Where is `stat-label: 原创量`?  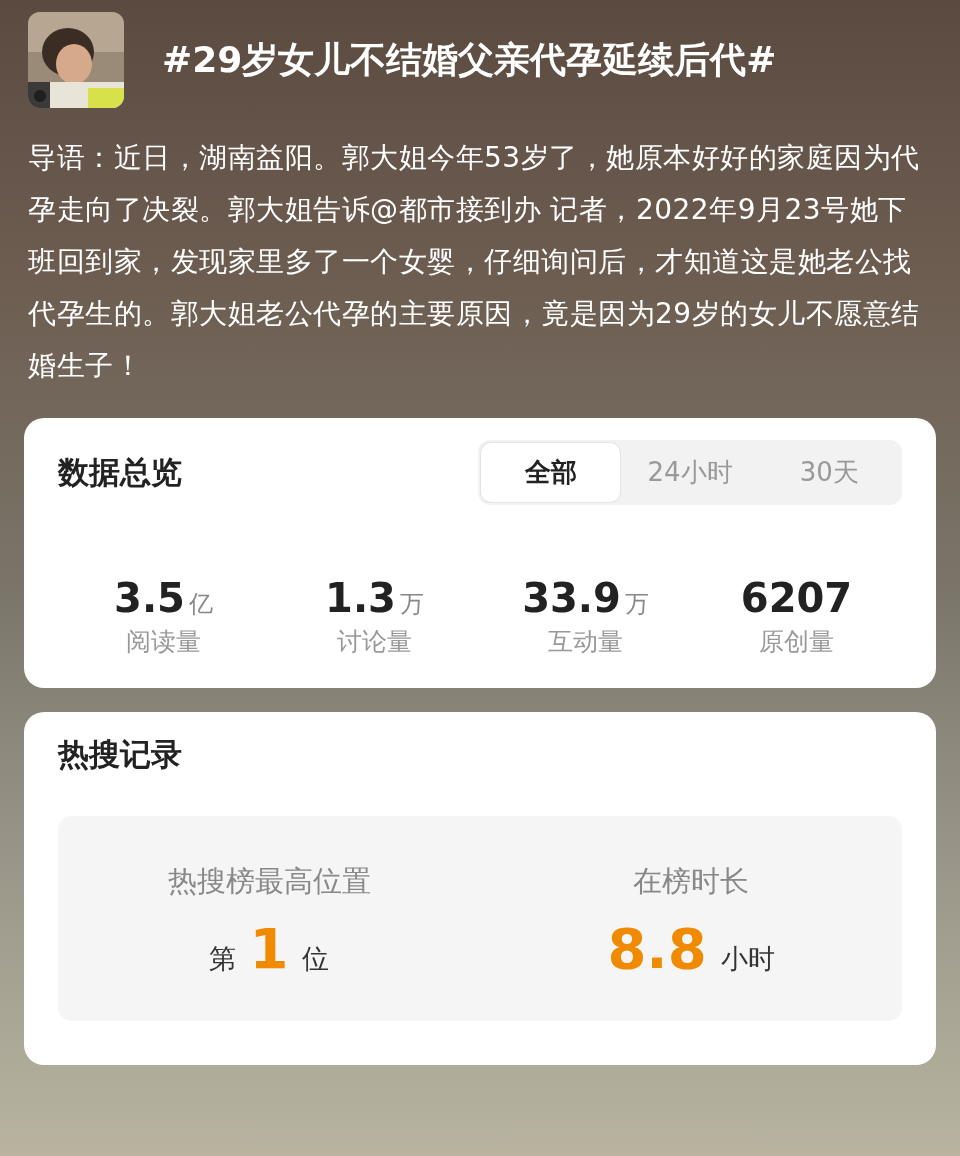 stat-label: 原创量 is located at coordinates (796, 642).